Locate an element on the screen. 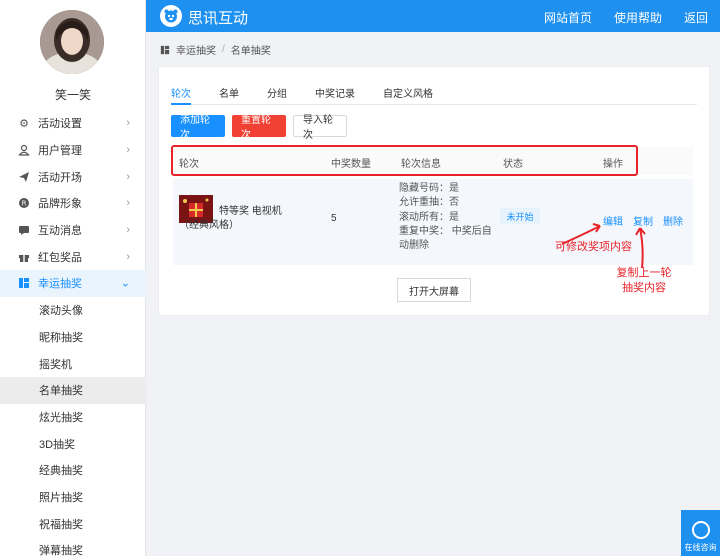 This screenshot has height=556, width=720. breadcrumb: 幸运抽奖 / 名单抽奖 is located at coordinates (215, 49).